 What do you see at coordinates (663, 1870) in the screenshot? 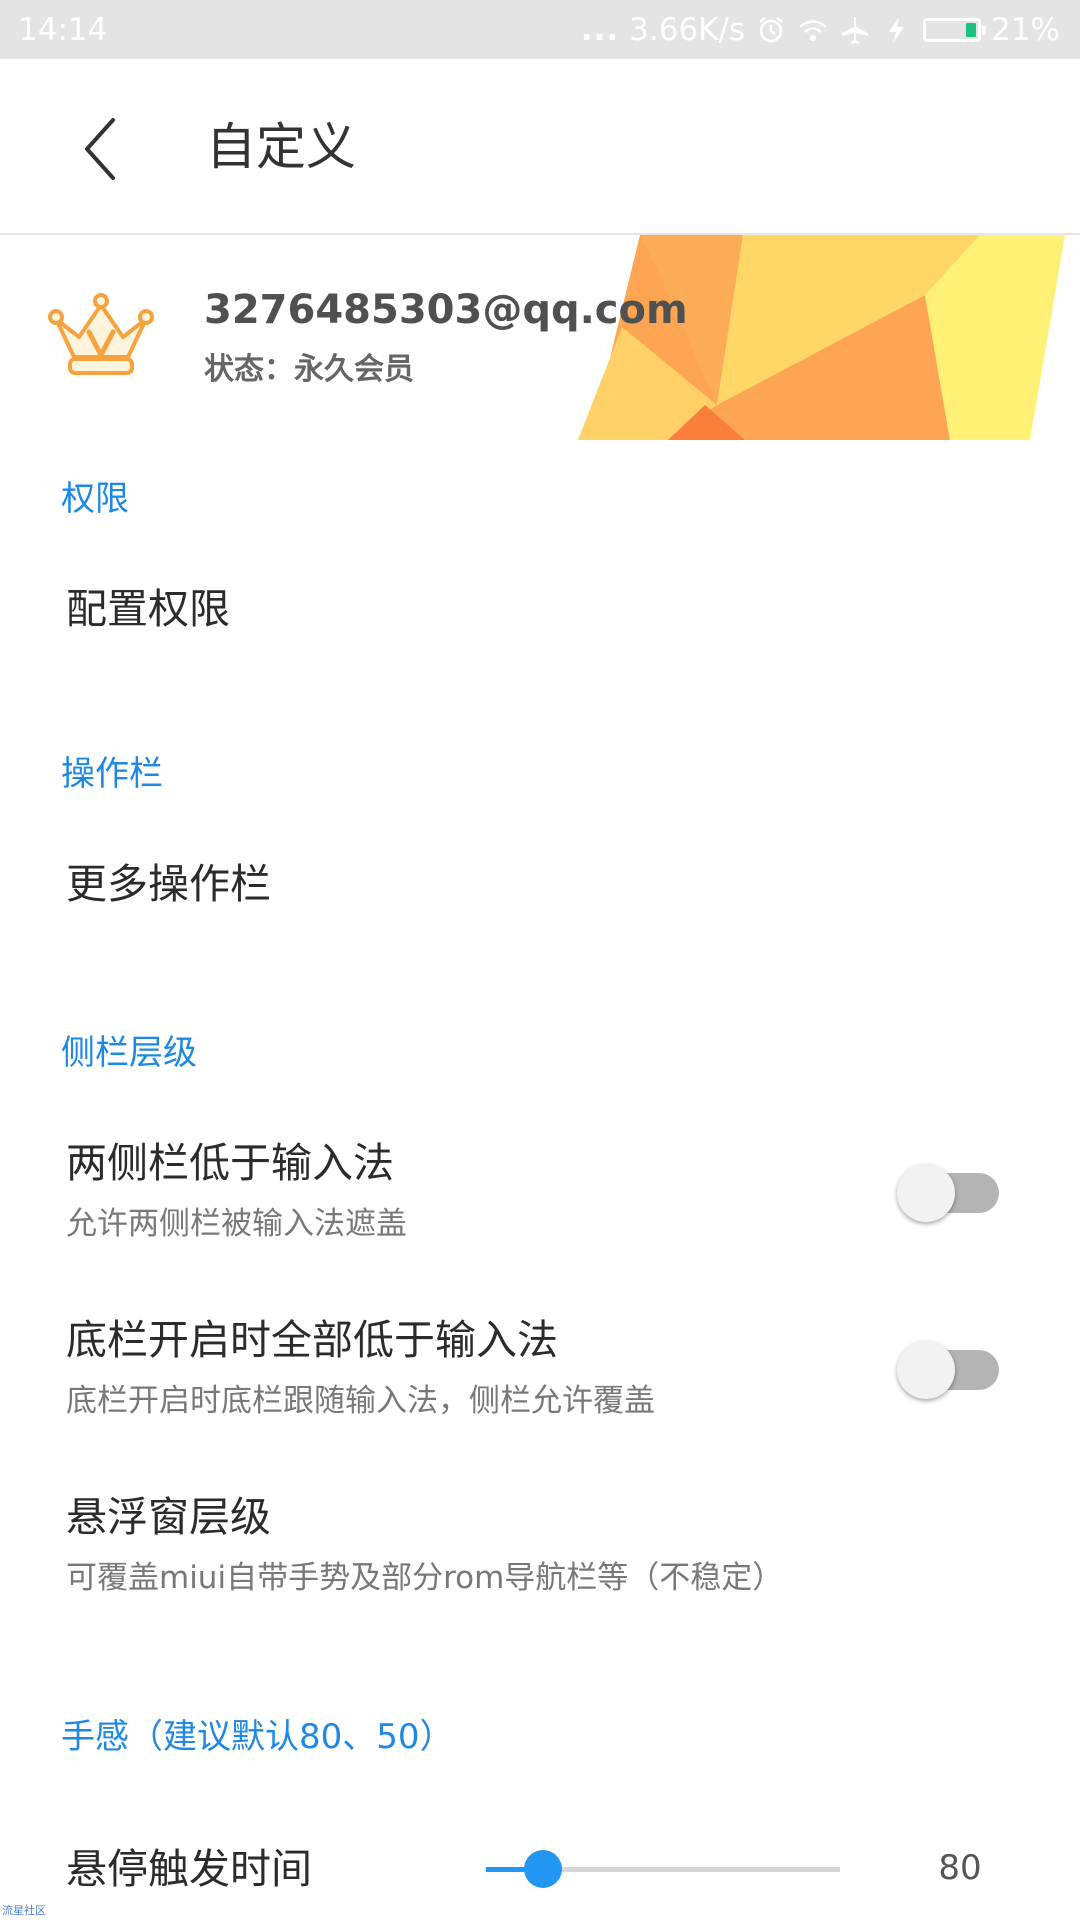
I see `hover-trigger-time-slider` at bounding box center [663, 1870].